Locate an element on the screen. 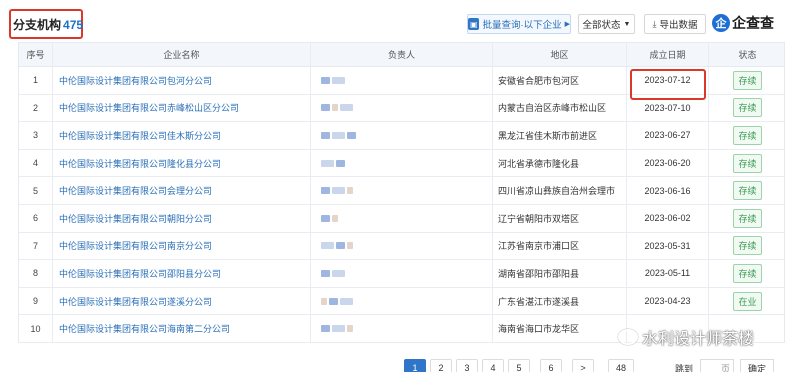 Image resolution: width=800 pixels, height=372 pixels. export-data-button: ⤓ 导出数据 is located at coordinates (675, 24).